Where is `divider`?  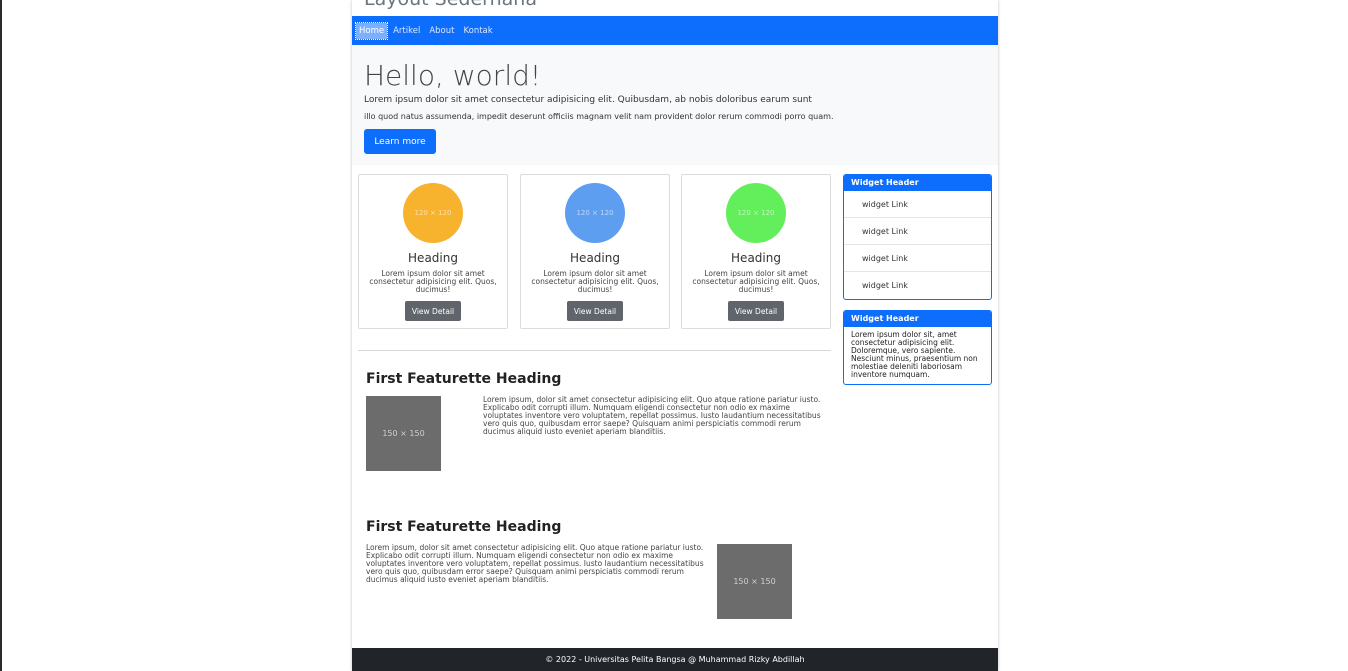 divider is located at coordinates (594, 350).